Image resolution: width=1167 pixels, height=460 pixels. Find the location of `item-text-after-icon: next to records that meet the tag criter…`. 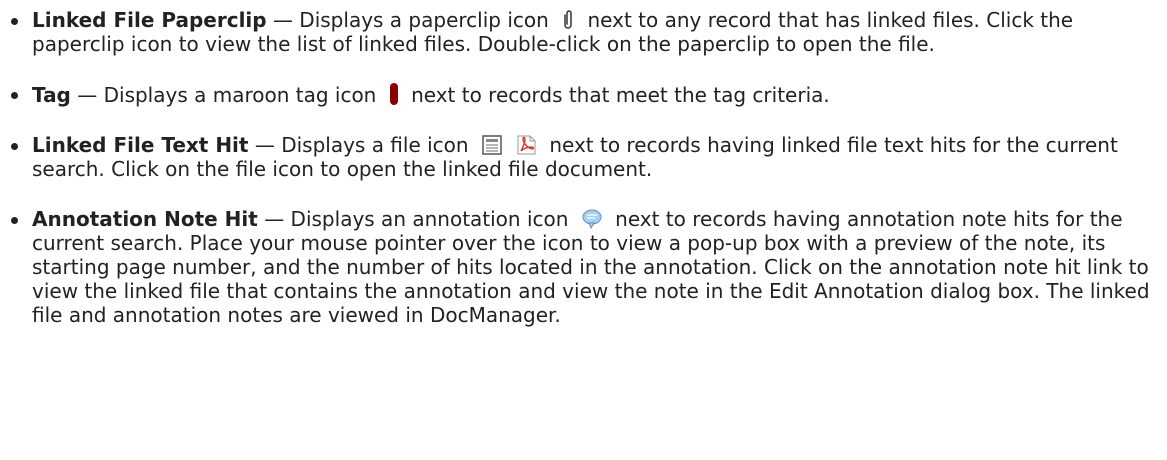

item-text-after-icon: next to records that meet the tag criter… is located at coordinates (620, 95).